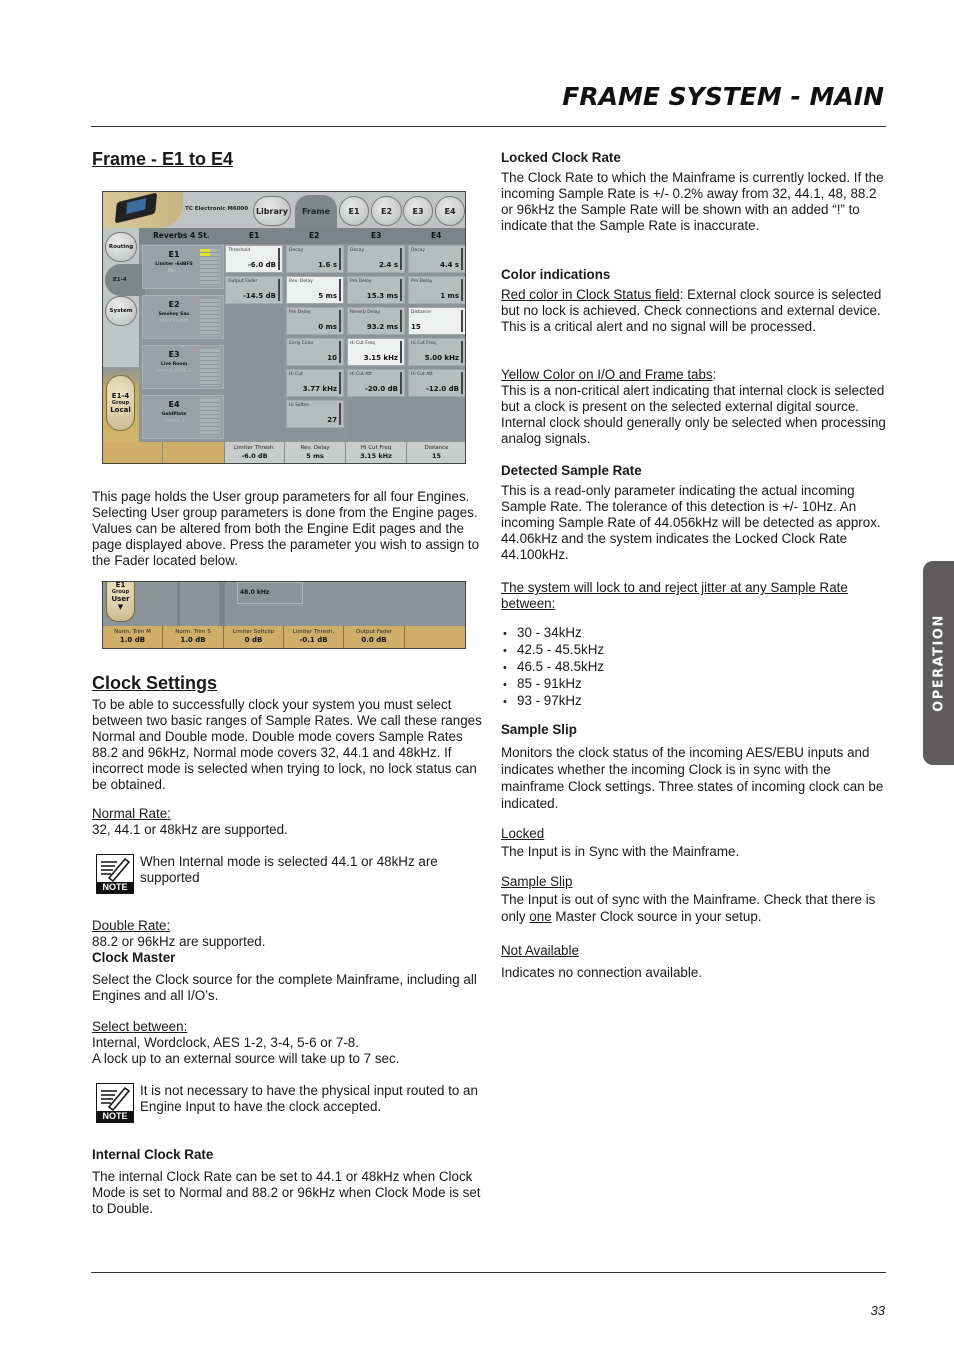 Image resolution: width=954 pixels, height=1350 pixels. I want to click on param-hi-cut-att: Hi Cut Att -12.0 dB, so click(436, 383).